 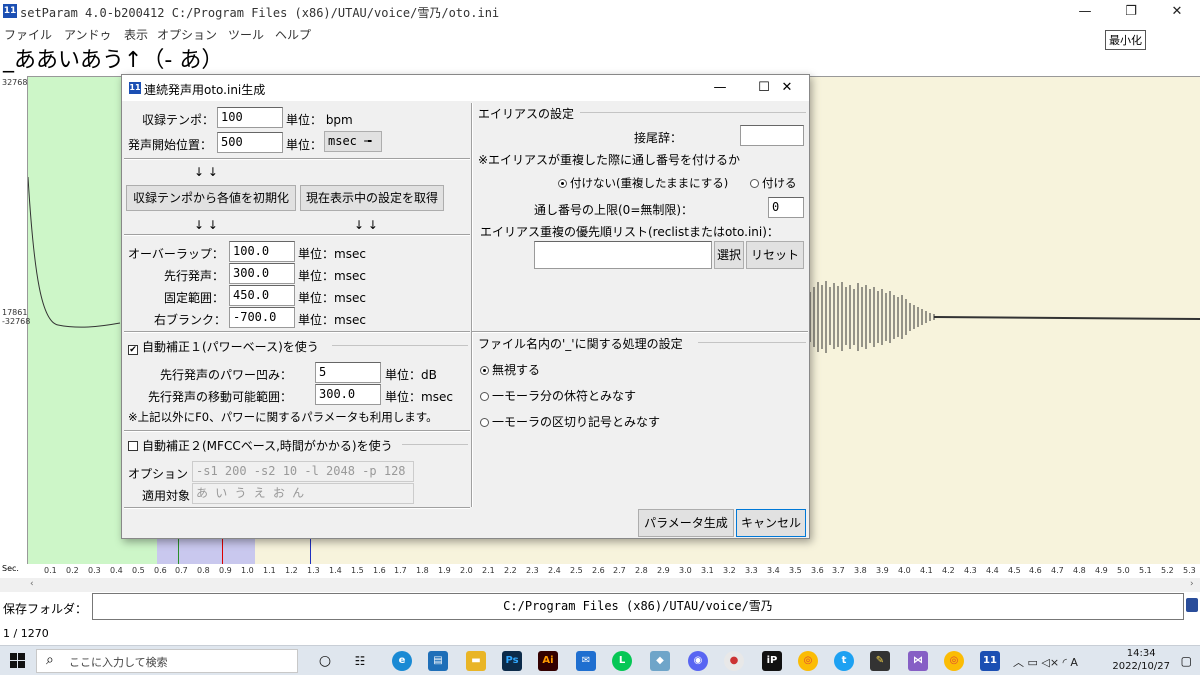 What do you see at coordinates (570, 421) in the screenshot?
I see `us-separator-radio: 一モーラの区切り記号とみなす` at bounding box center [570, 421].